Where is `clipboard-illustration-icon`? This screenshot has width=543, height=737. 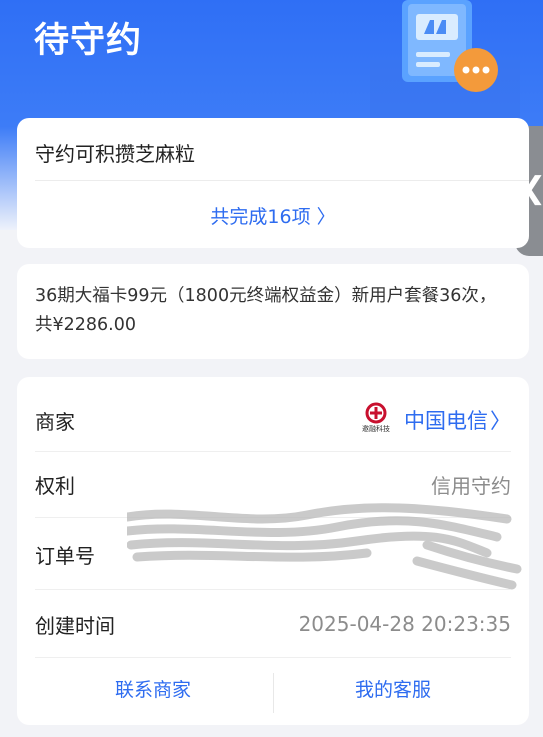 clipboard-illustration-icon is located at coordinates (445, 62).